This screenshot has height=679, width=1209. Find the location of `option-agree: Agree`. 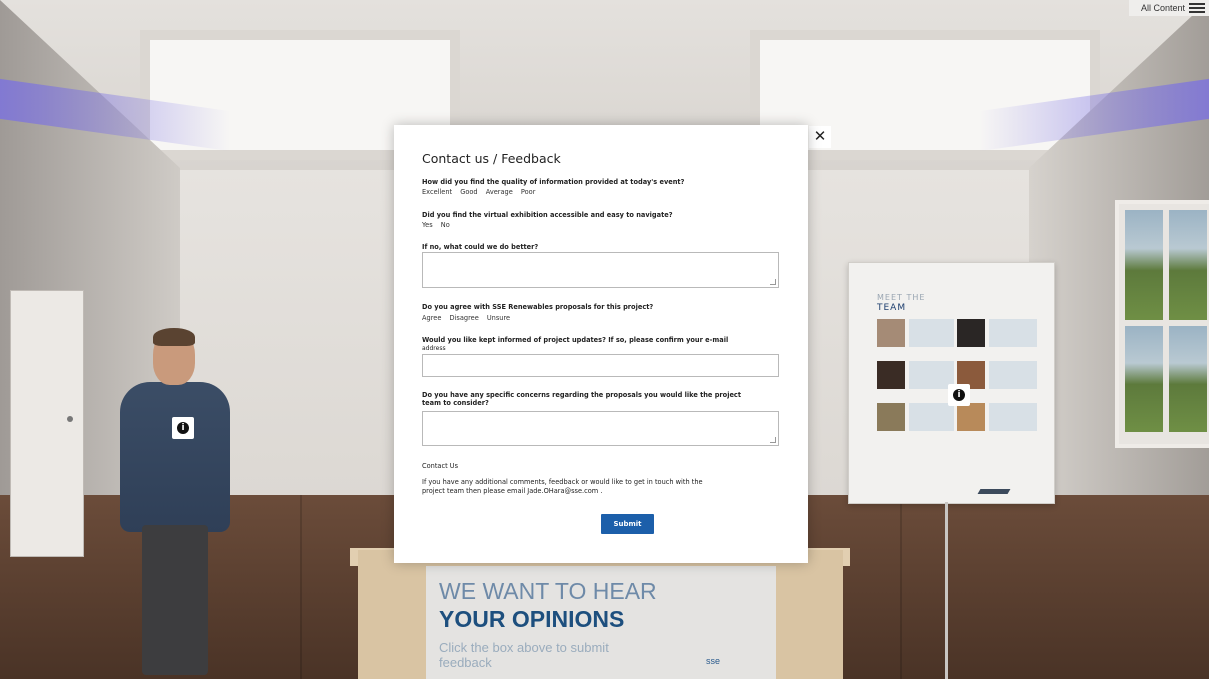

option-agree: Agree is located at coordinates (431, 318).